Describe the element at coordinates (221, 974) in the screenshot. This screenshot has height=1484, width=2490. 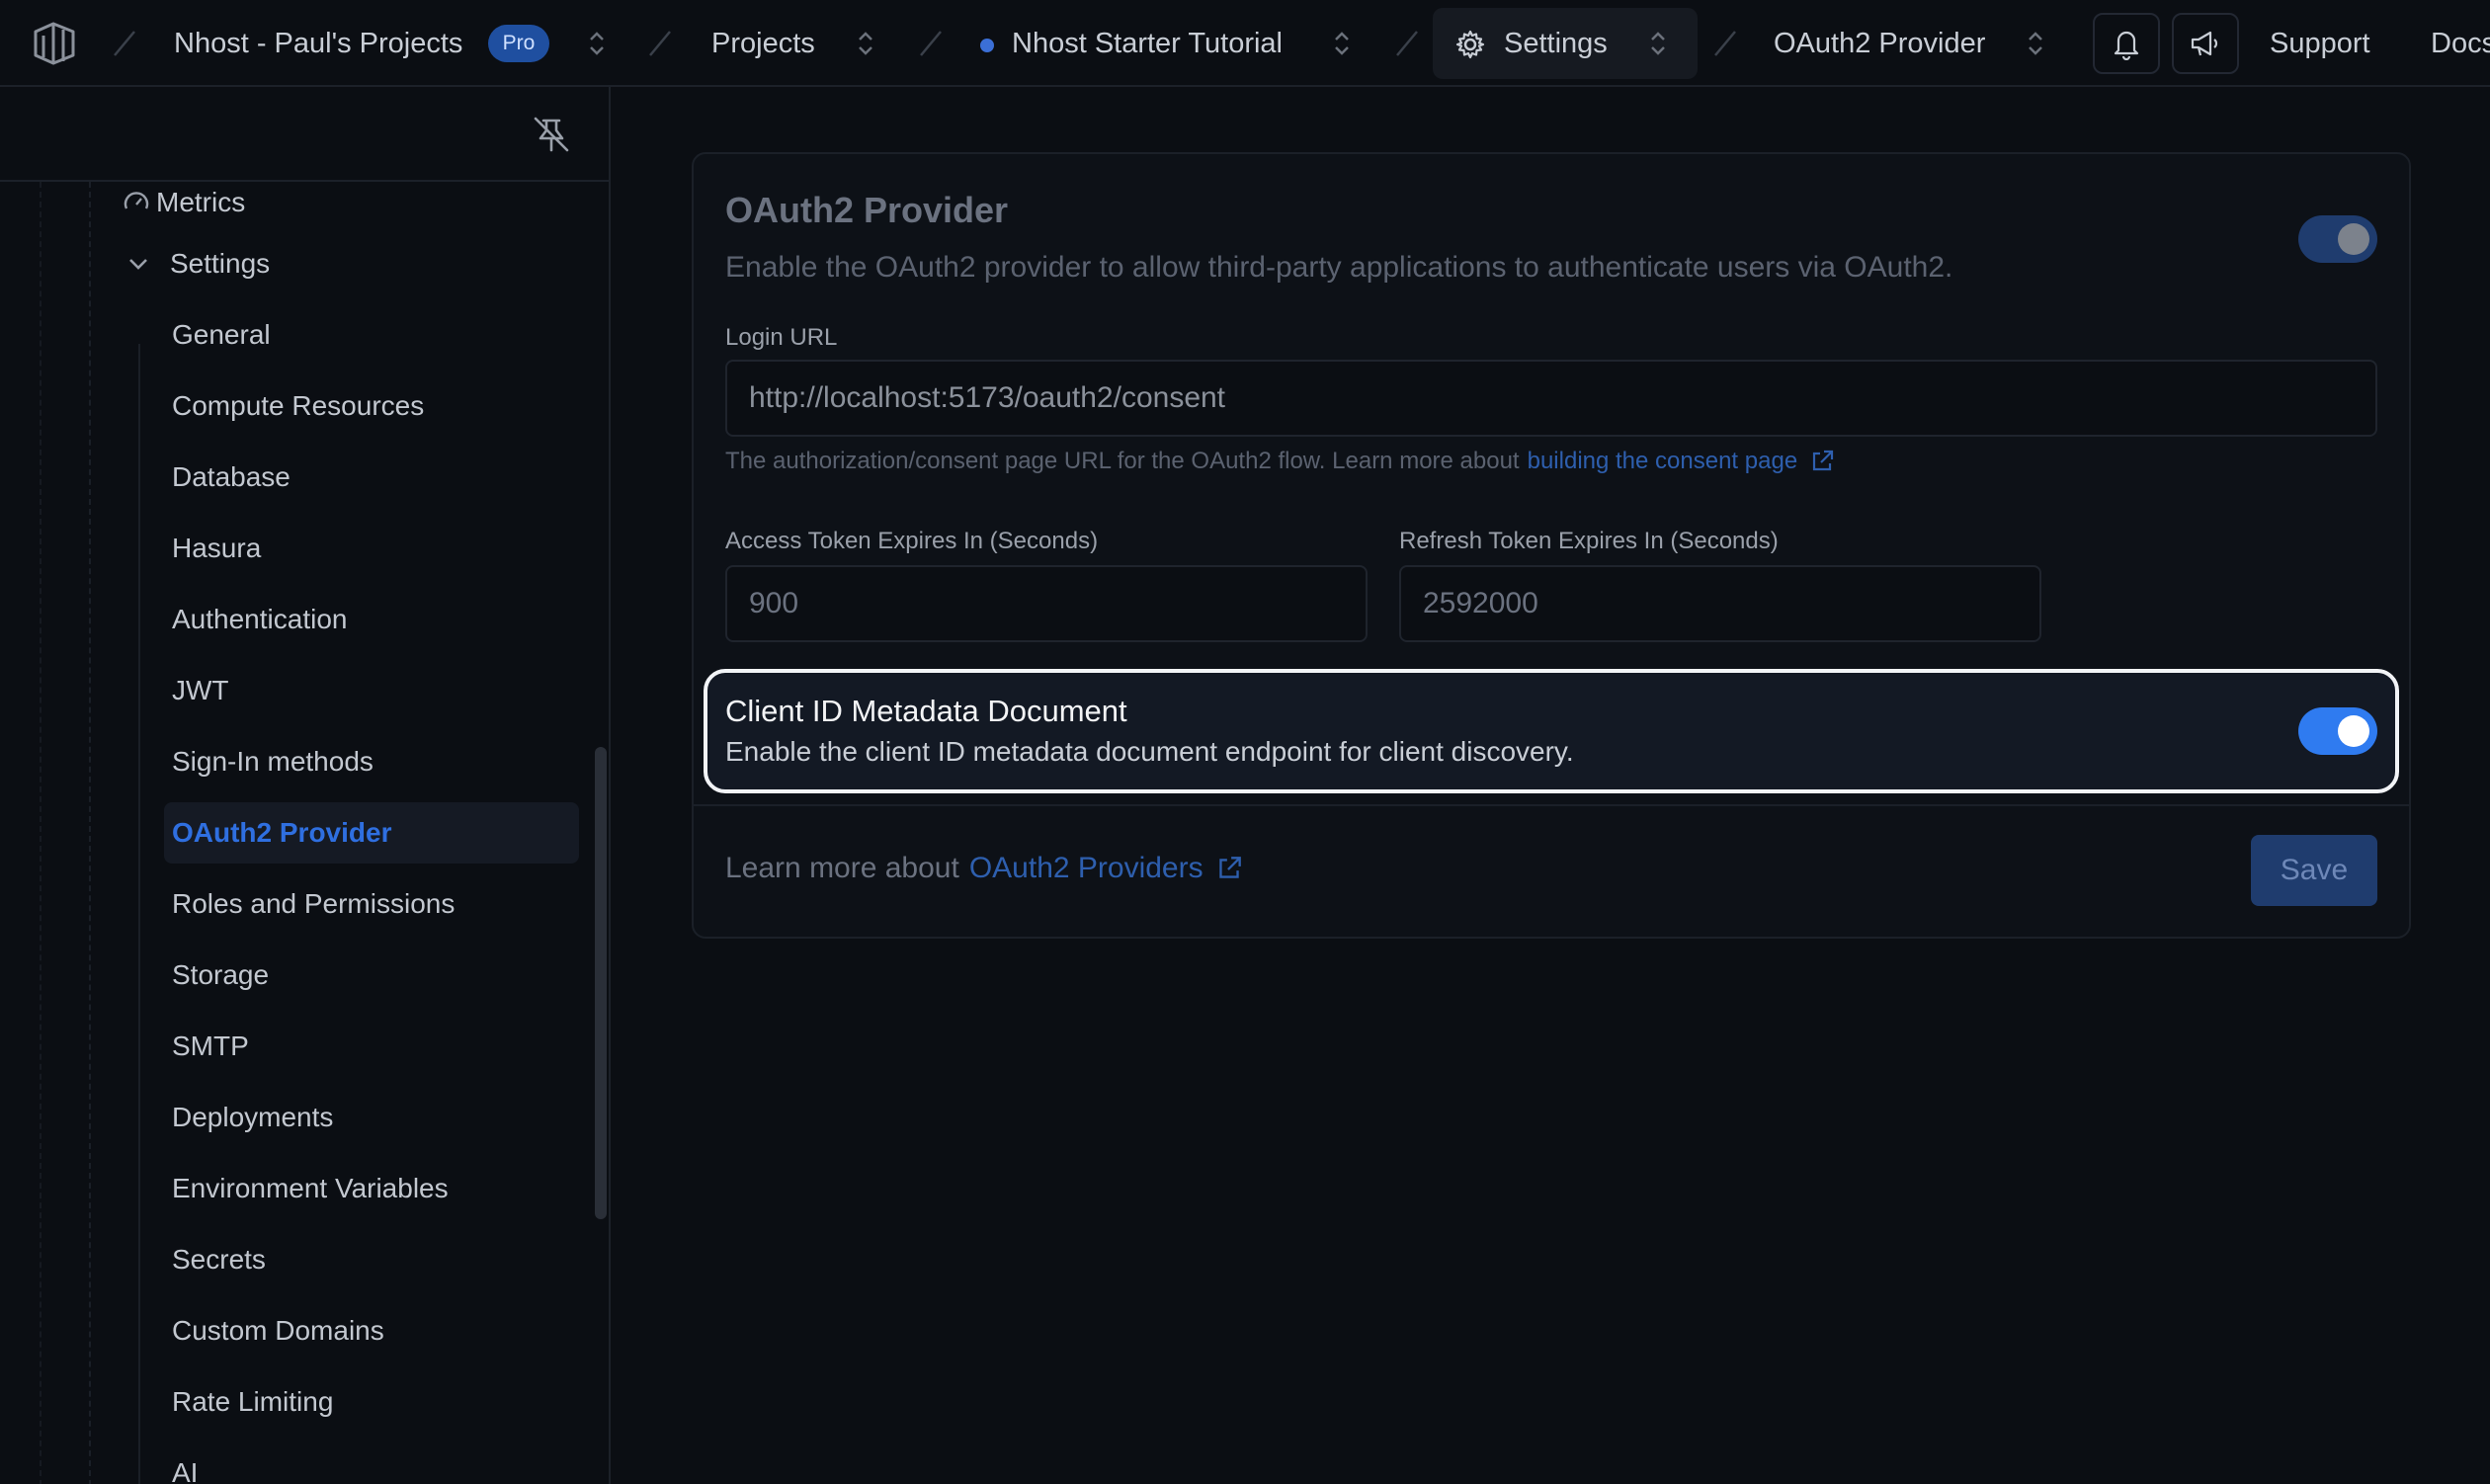
I see `sidebar-item-label: Storage` at that location.